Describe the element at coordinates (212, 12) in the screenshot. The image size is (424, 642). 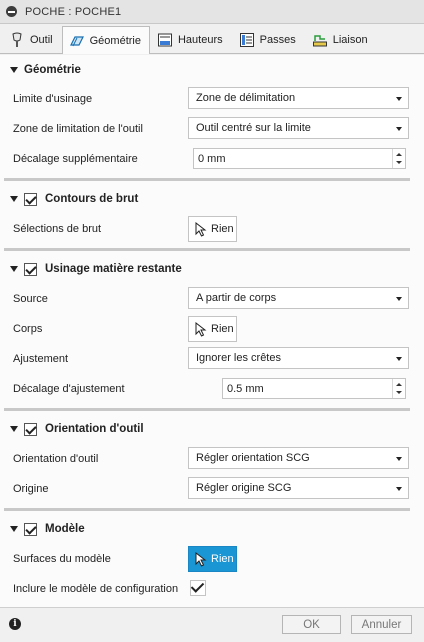
I see `title-bar: POCHE : POCHE1` at that location.